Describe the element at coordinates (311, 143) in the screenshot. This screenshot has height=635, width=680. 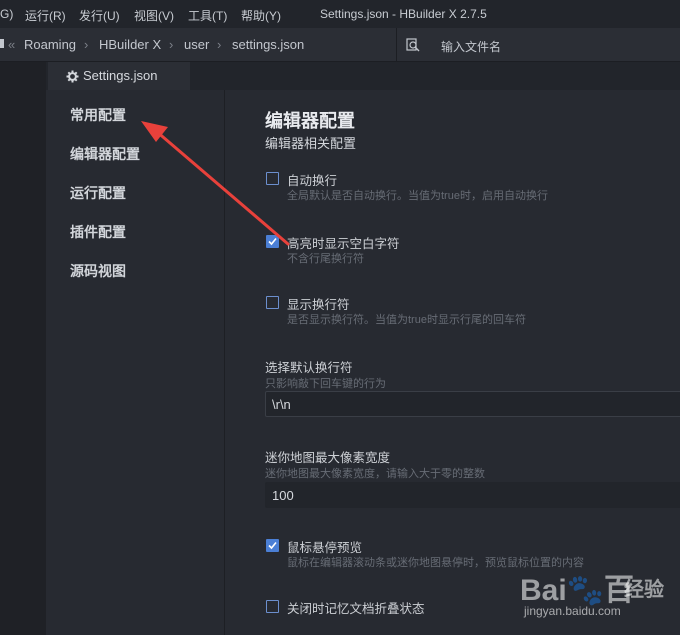
I see `section-subtitle: 编辑器相关配置` at that location.